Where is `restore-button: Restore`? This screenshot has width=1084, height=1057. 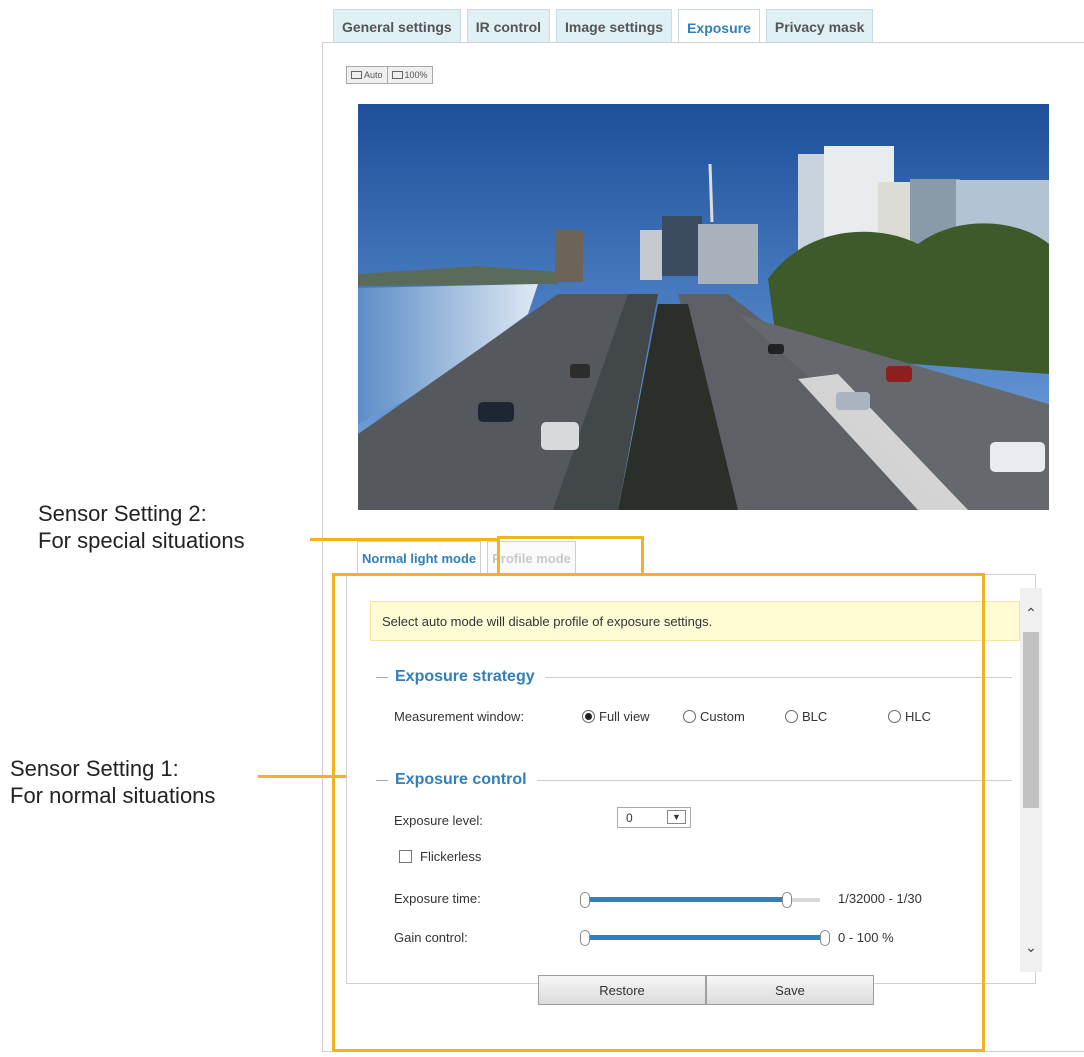
restore-button: Restore is located at coordinates (622, 990).